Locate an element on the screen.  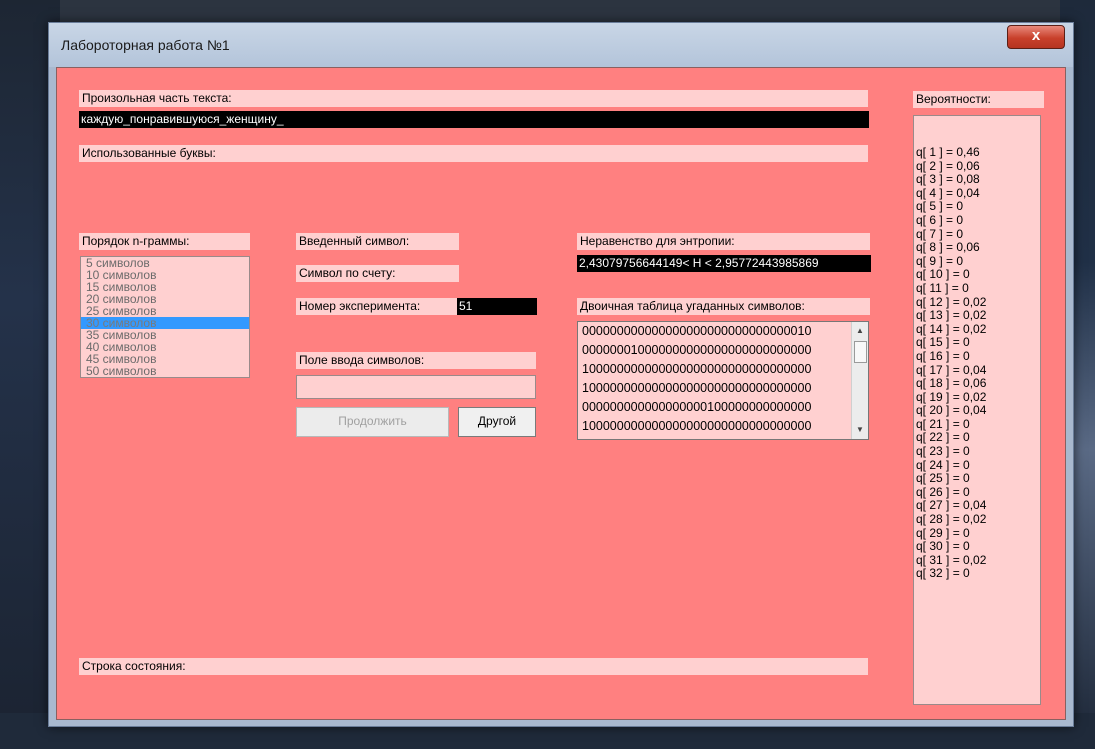
table-row: 000000000000000000100000000000000 is located at coordinates (697, 407).